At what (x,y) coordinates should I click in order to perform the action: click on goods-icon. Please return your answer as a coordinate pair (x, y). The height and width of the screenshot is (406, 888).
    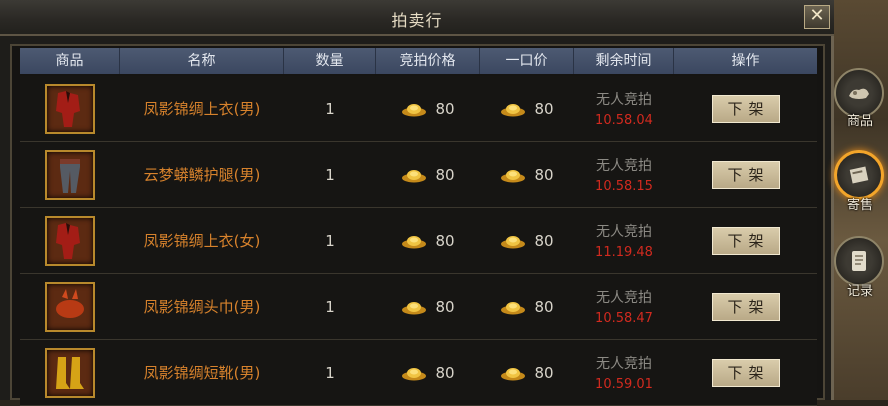
    Looking at the image, I should click on (859, 93).